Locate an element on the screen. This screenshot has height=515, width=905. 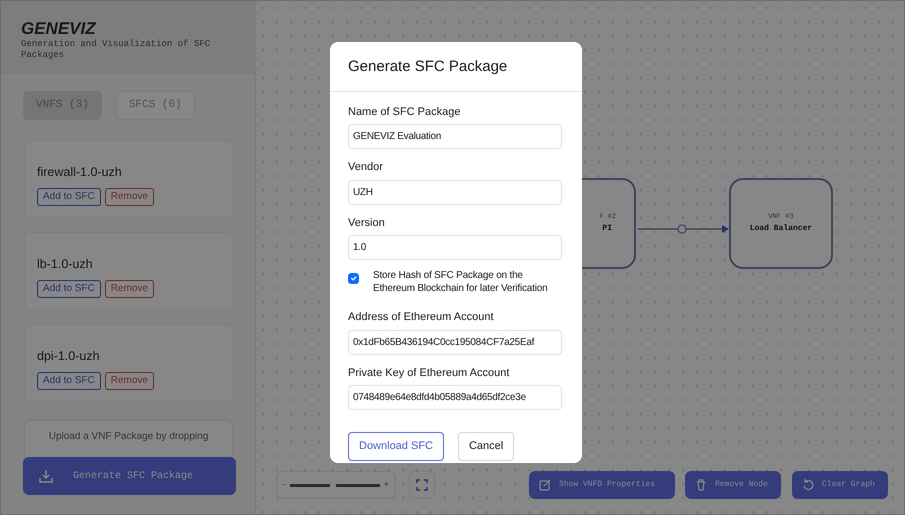
vnf-name: firewall-1.0-uzh is located at coordinates (80, 172).